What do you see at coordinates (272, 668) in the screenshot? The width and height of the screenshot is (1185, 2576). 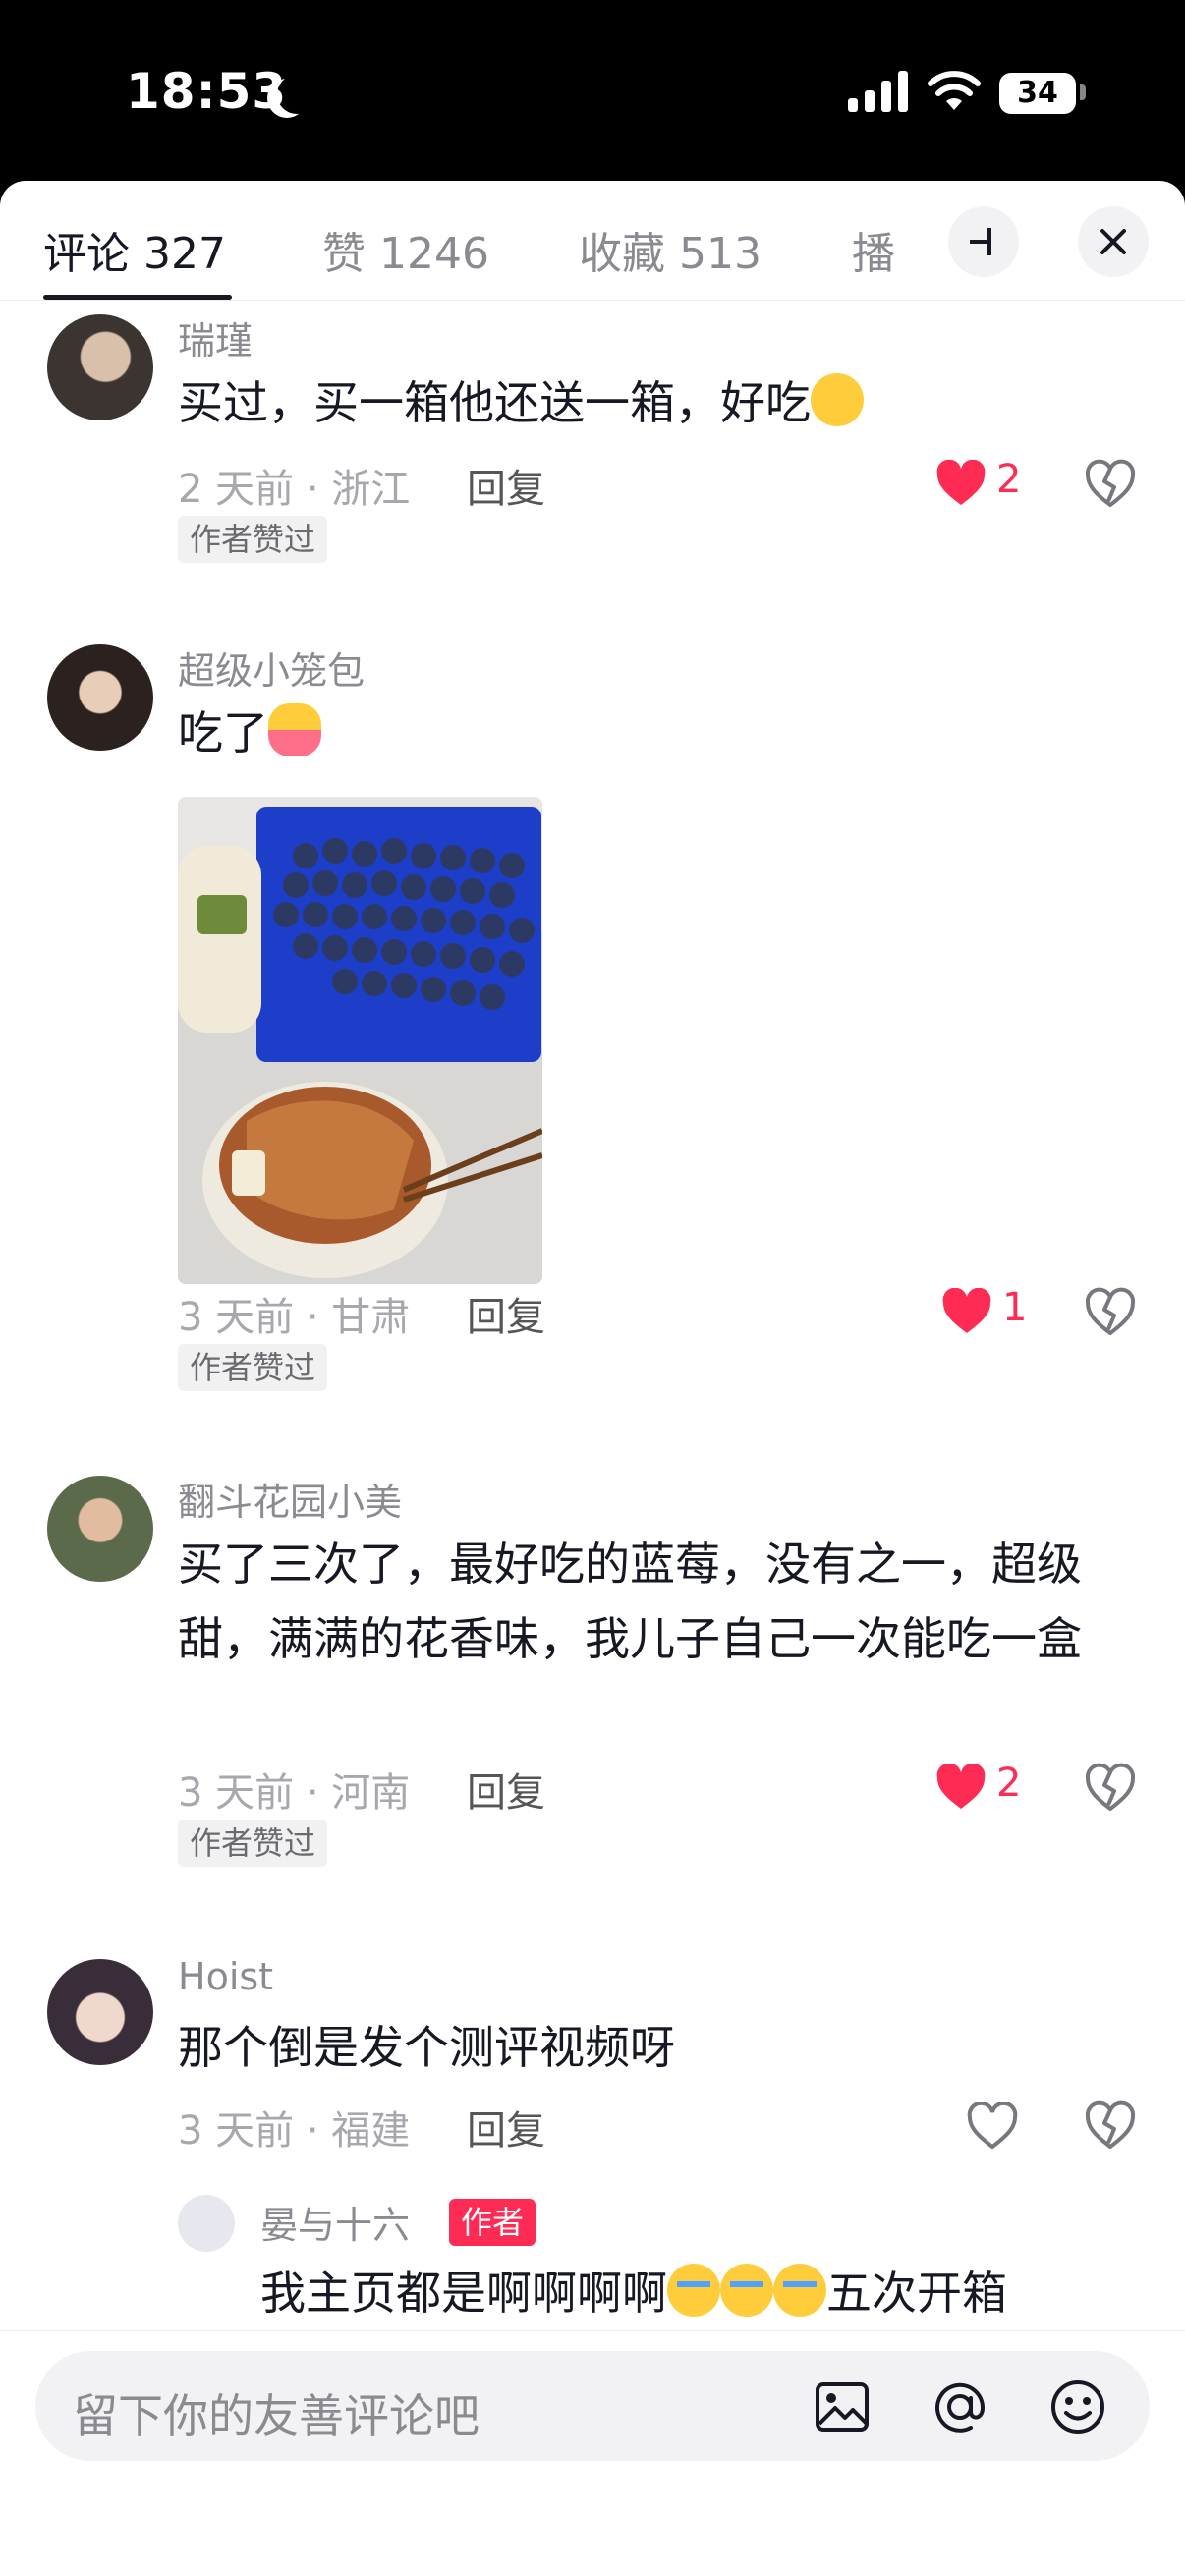 I see `comment-username: 超级小笼包` at bounding box center [272, 668].